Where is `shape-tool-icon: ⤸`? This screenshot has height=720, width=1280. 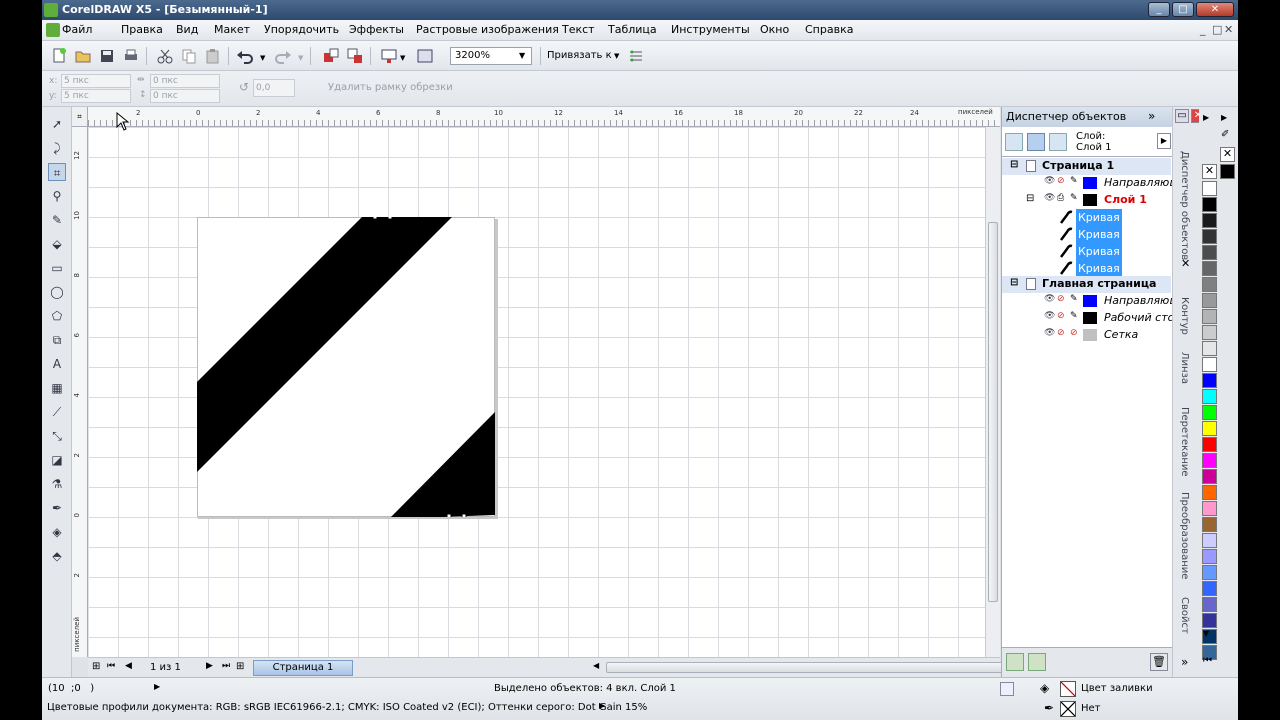
shape-tool-icon: ⤸ is located at coordinates (57, 148).